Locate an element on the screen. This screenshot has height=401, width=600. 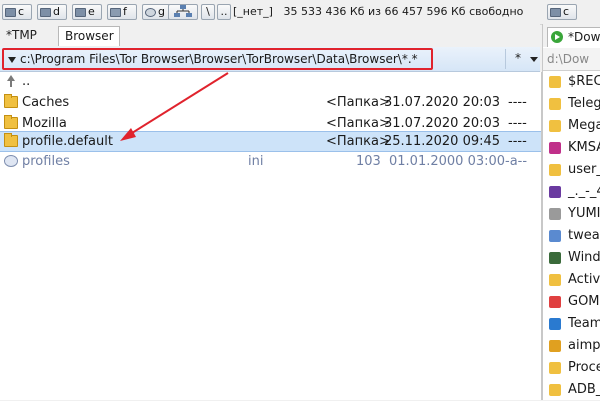
list-item: Proce is located at coordinates (571, 368).